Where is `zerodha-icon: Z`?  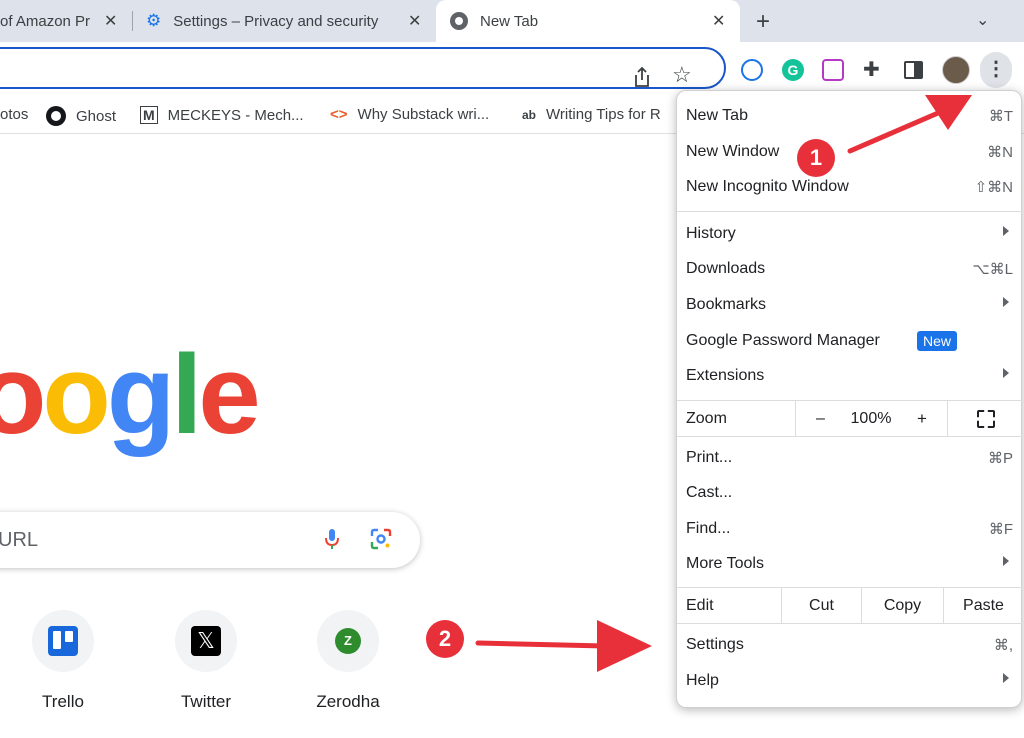
zerodha-icon: Z is located at coordinates (348, 641).